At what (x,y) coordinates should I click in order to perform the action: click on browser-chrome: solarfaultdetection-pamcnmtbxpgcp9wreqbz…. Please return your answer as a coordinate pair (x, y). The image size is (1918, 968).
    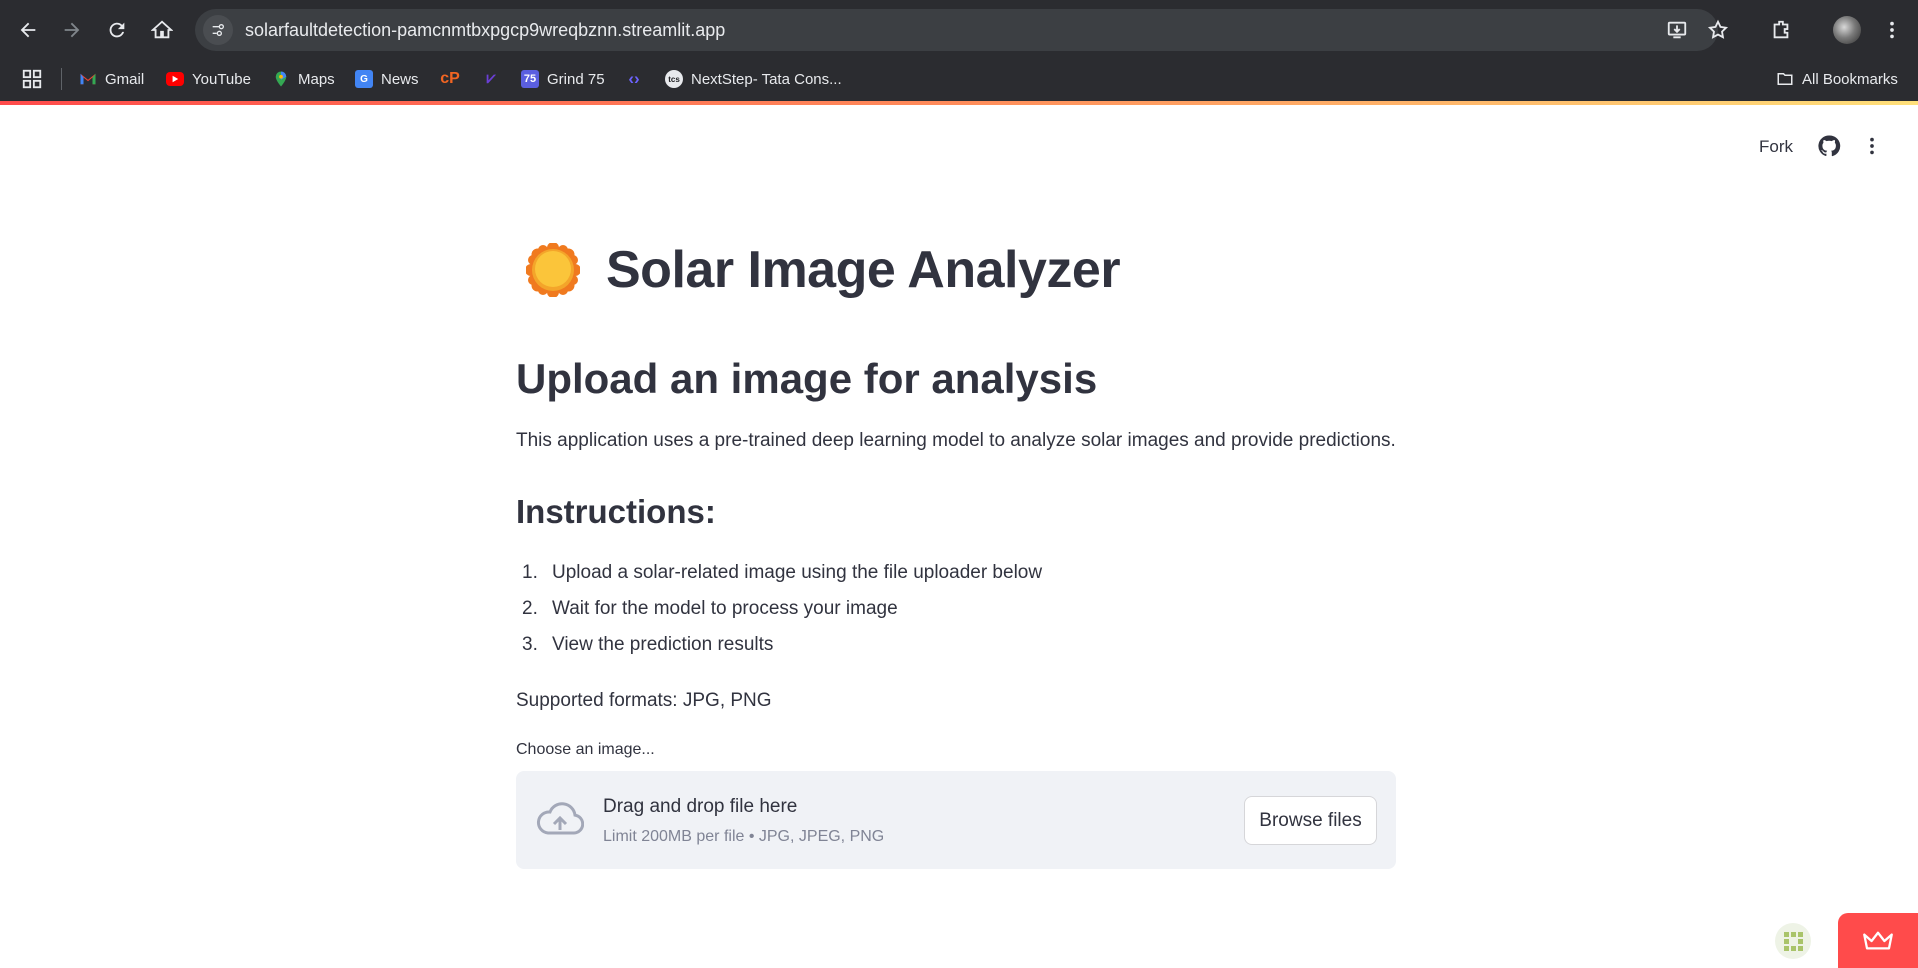
    Looking at the image, I should click on (959, 50).